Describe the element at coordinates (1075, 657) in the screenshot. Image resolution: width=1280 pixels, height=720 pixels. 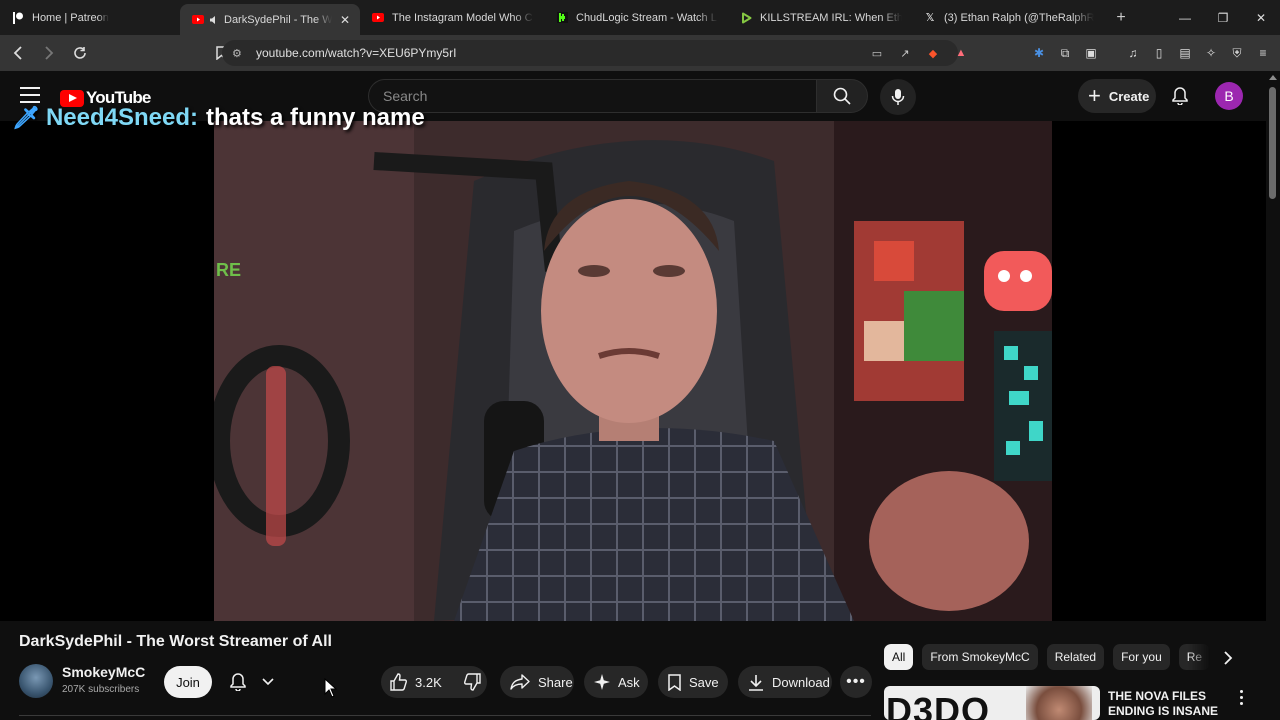
I see `chip-related: Related` at that location.